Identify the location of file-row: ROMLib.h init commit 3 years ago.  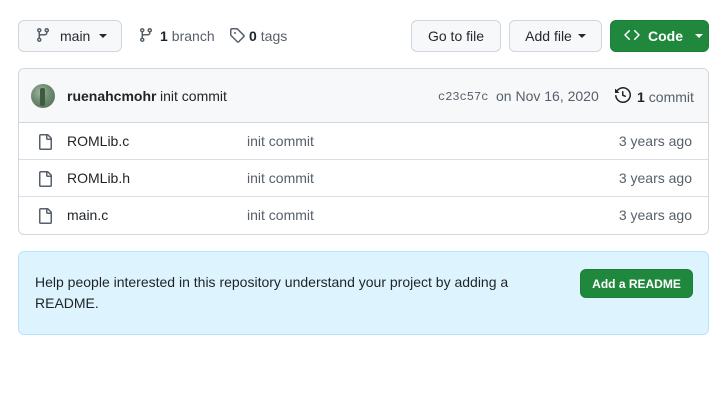
(363, 178).